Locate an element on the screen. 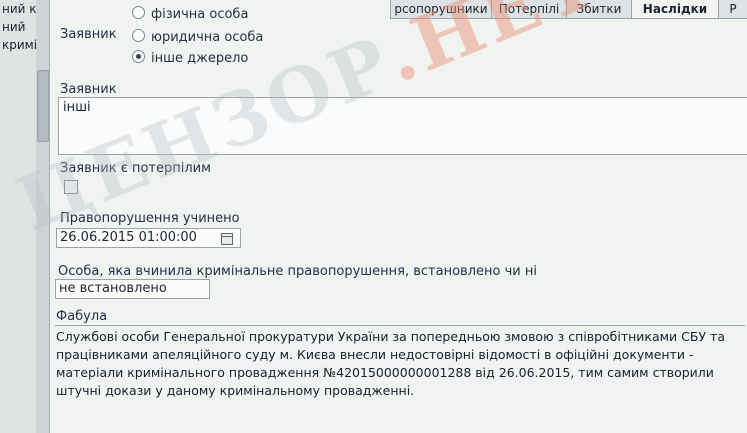 The image size is (747, 433). tab-damages: Збитки is located at coordinates (599, 9).